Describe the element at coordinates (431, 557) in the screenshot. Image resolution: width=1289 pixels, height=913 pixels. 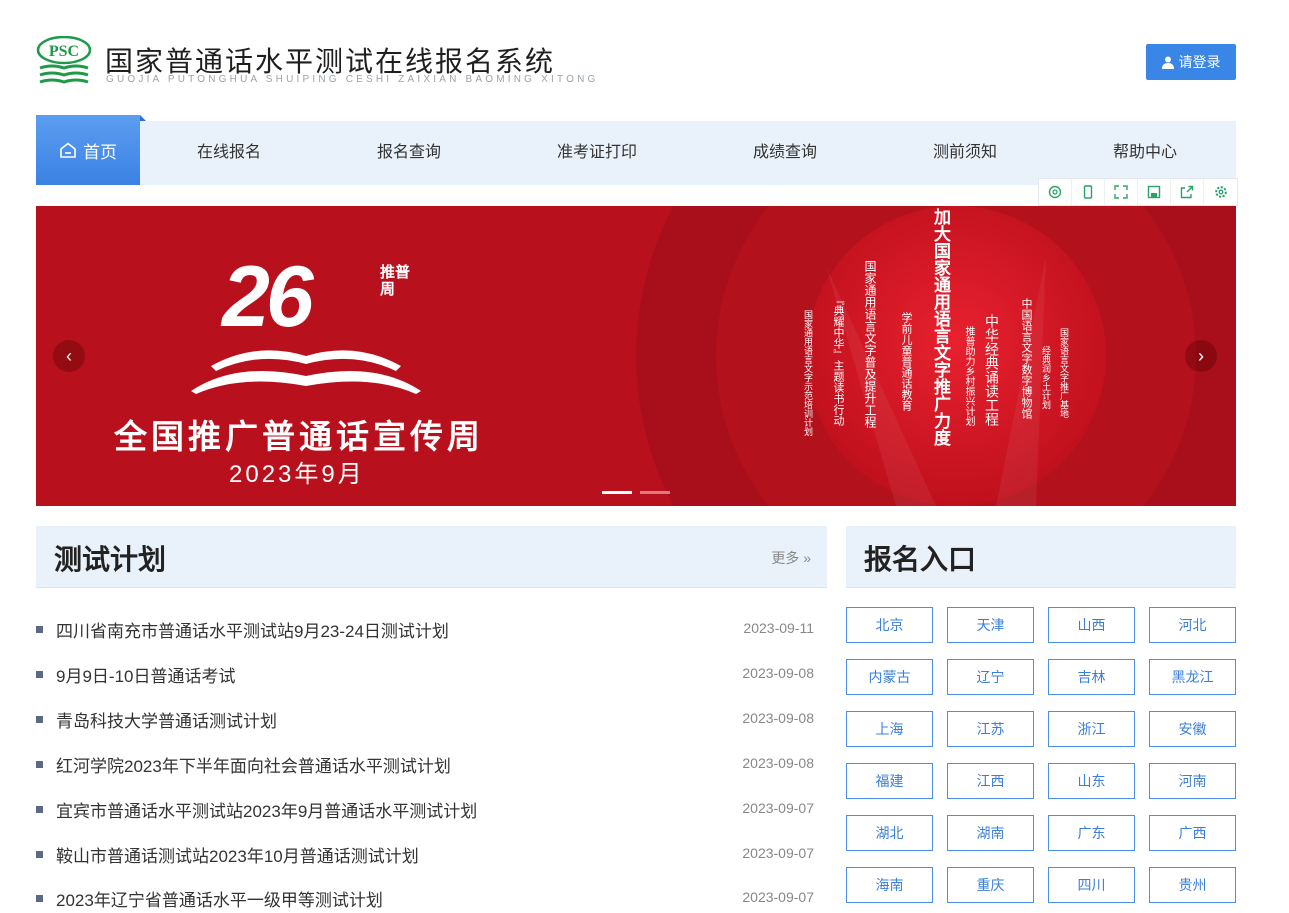
I see `plan-header: 测试计划 更多 »` at that location.